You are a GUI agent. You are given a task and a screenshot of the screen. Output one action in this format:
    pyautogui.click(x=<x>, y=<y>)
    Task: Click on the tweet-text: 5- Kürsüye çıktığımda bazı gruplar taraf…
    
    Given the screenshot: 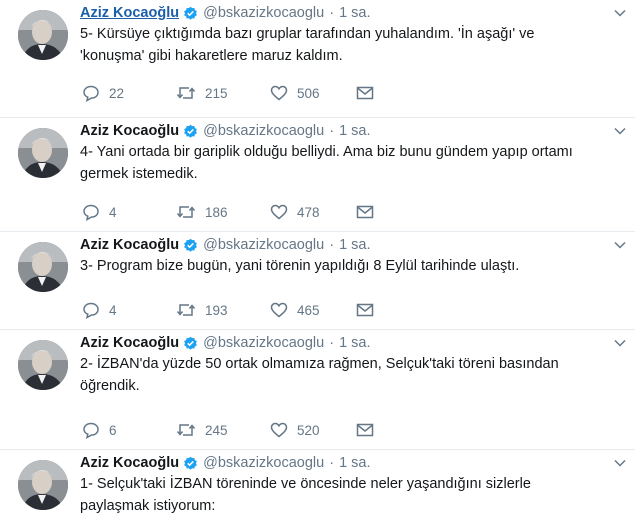 What is the action you would take?
    pyautogui.click(x=307, y=45)
    